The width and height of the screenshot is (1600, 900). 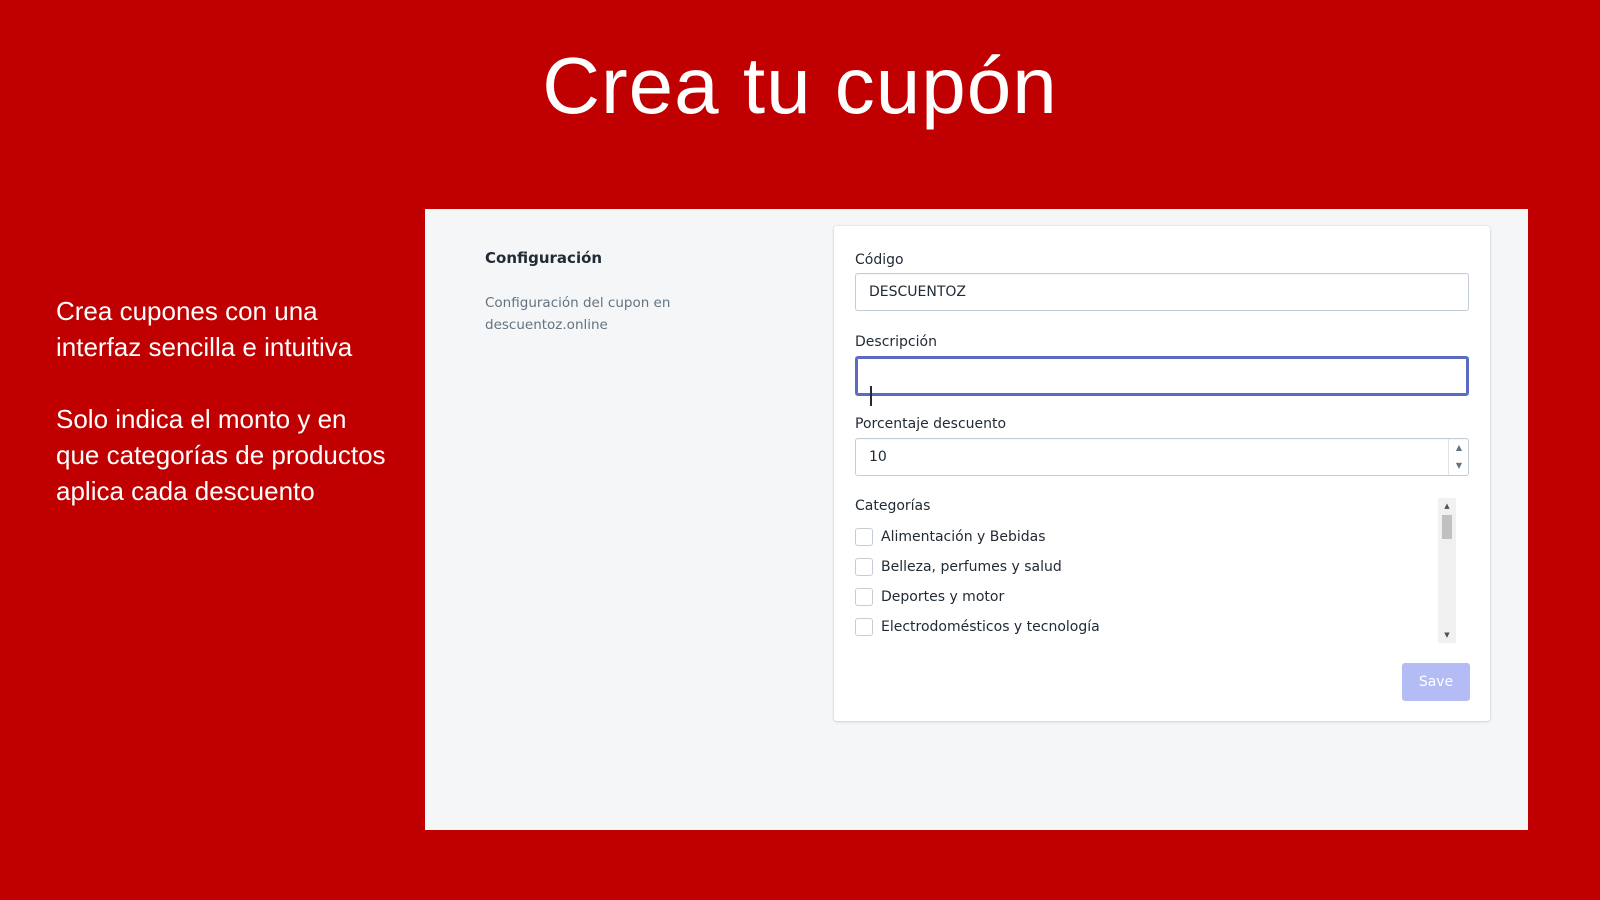 What do you see at coordinates (1447, 635) in the screenshot?
I see `scroll-down-icon: ▼` at bounding box center [1447, 635].